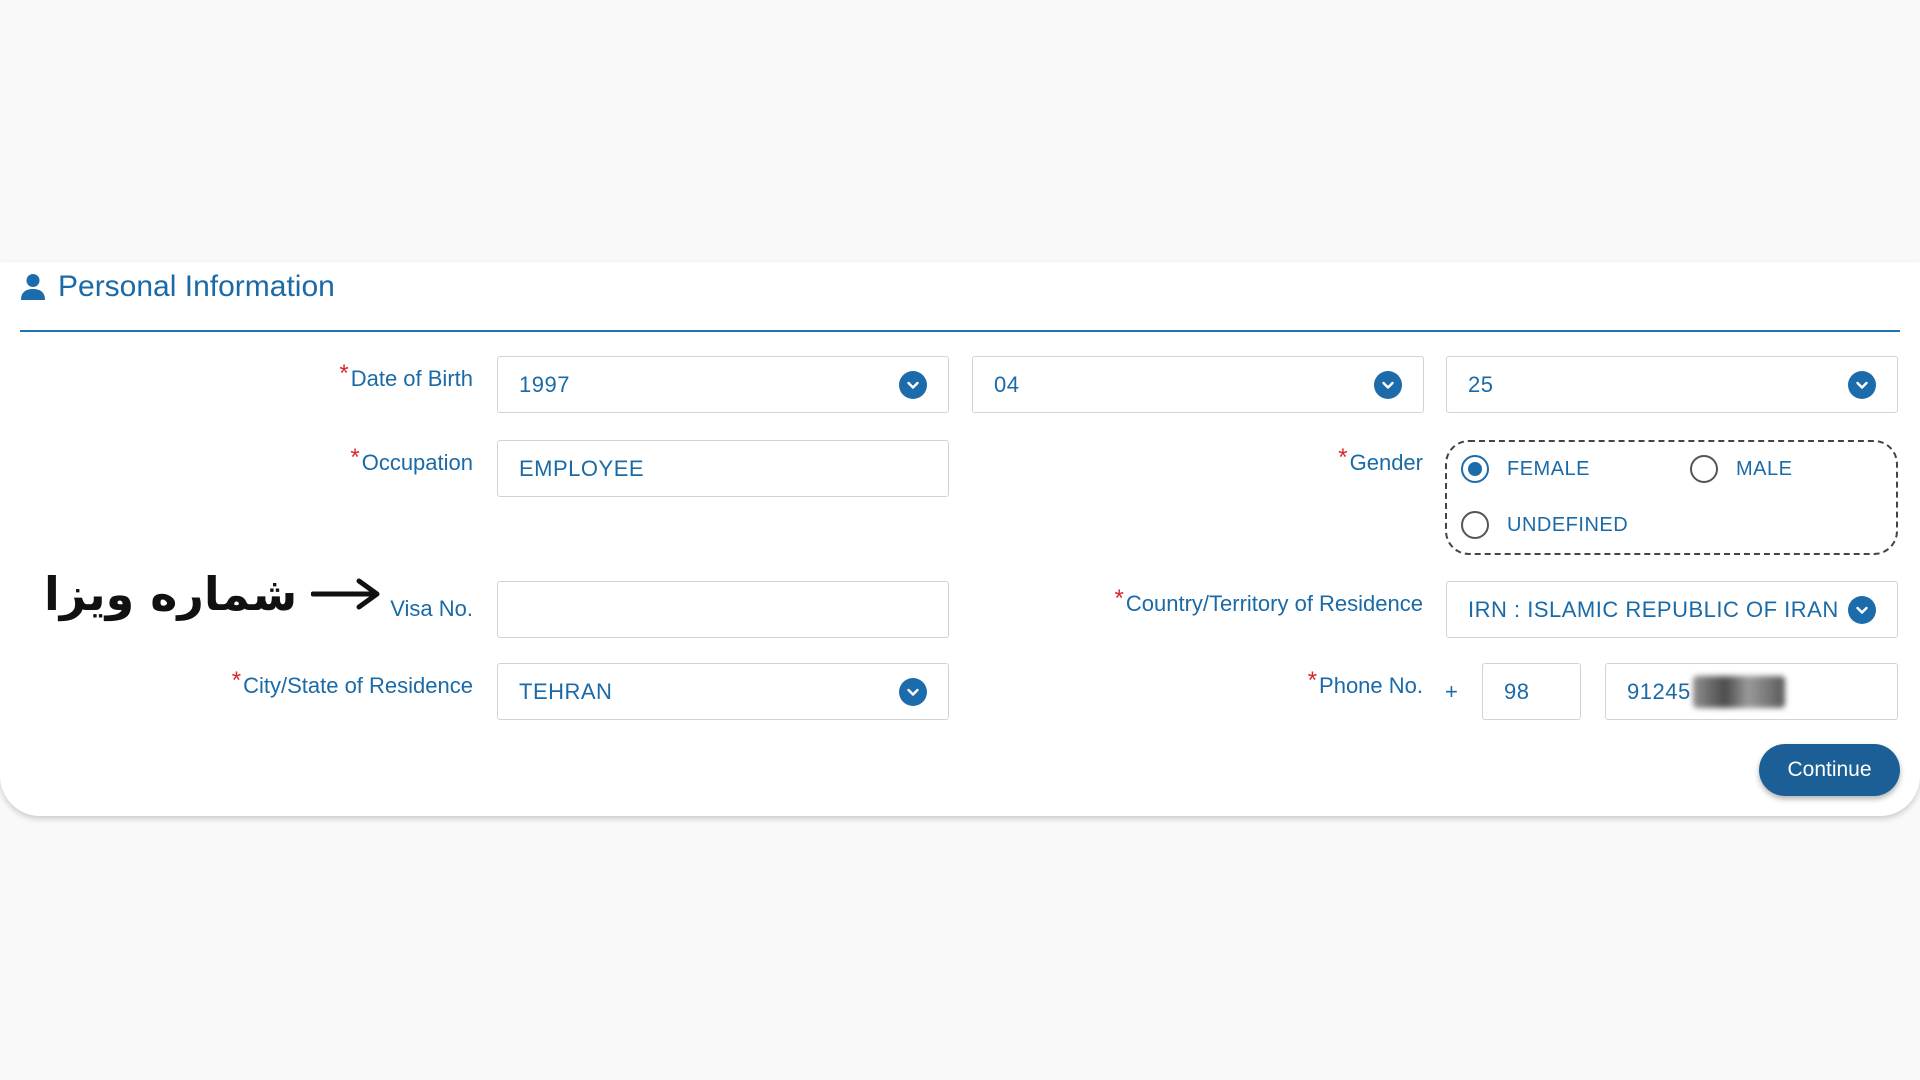 The width and height of the screenshot is (1920, 1080). I want to click on phone-number-value: 91245, so click(1659, 691).